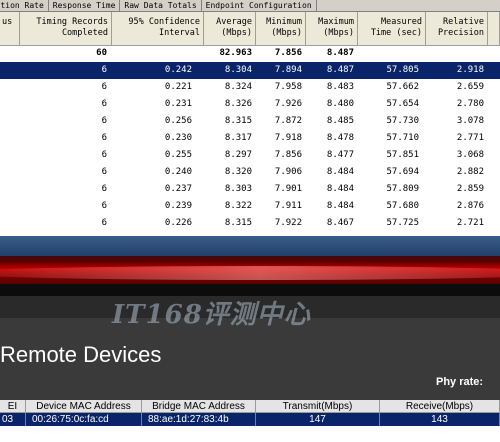  What do you see at coordinates (178, 87) in the screenshot?
I see `cell-conf: 0.221` at bounding box center [178, 87].